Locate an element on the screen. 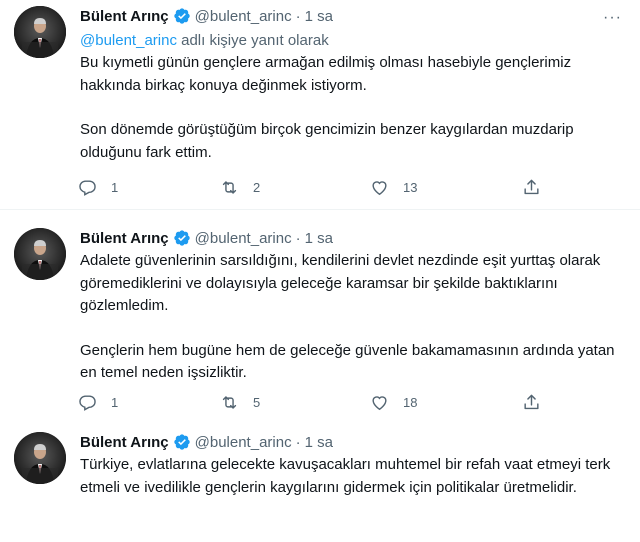 This screenshot has height=542, width=640. like-button: 18 is located at coordinates (393, 402).